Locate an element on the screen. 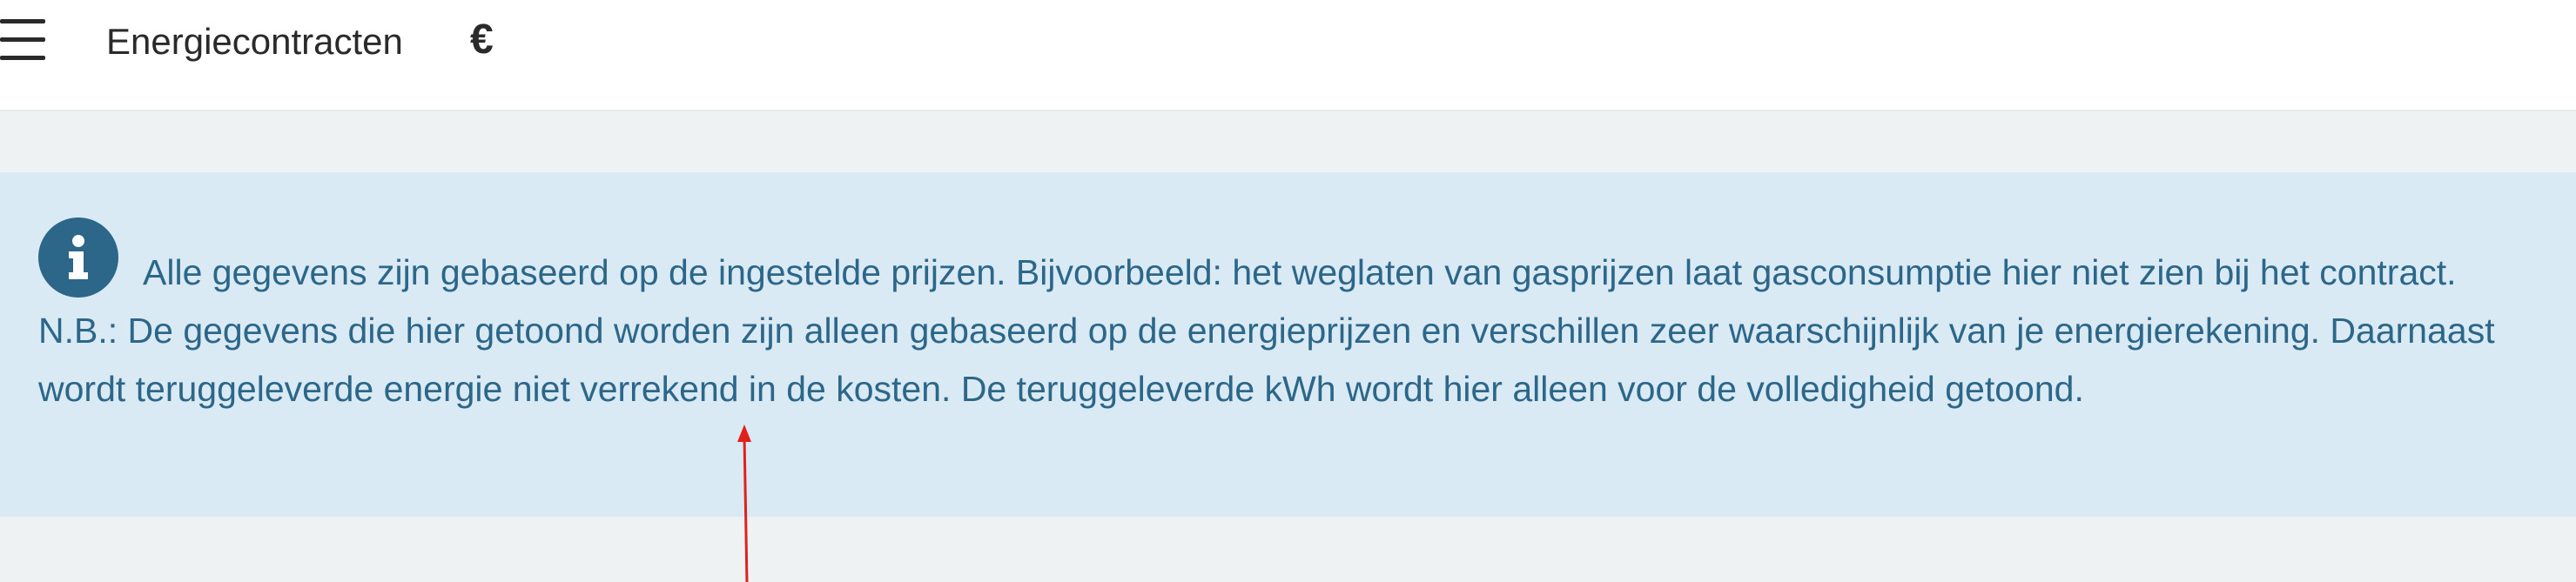 The image size is (2576, 582). annotation-arrow is located at coordinates (744, 503).